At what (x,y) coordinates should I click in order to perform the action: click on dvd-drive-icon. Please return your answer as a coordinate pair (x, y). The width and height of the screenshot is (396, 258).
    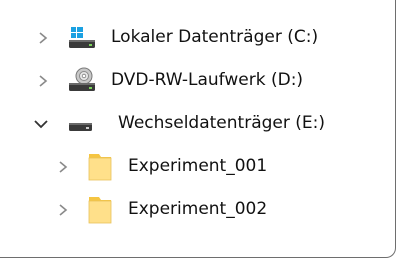
    Looking at the image, I should click on (82, 82).